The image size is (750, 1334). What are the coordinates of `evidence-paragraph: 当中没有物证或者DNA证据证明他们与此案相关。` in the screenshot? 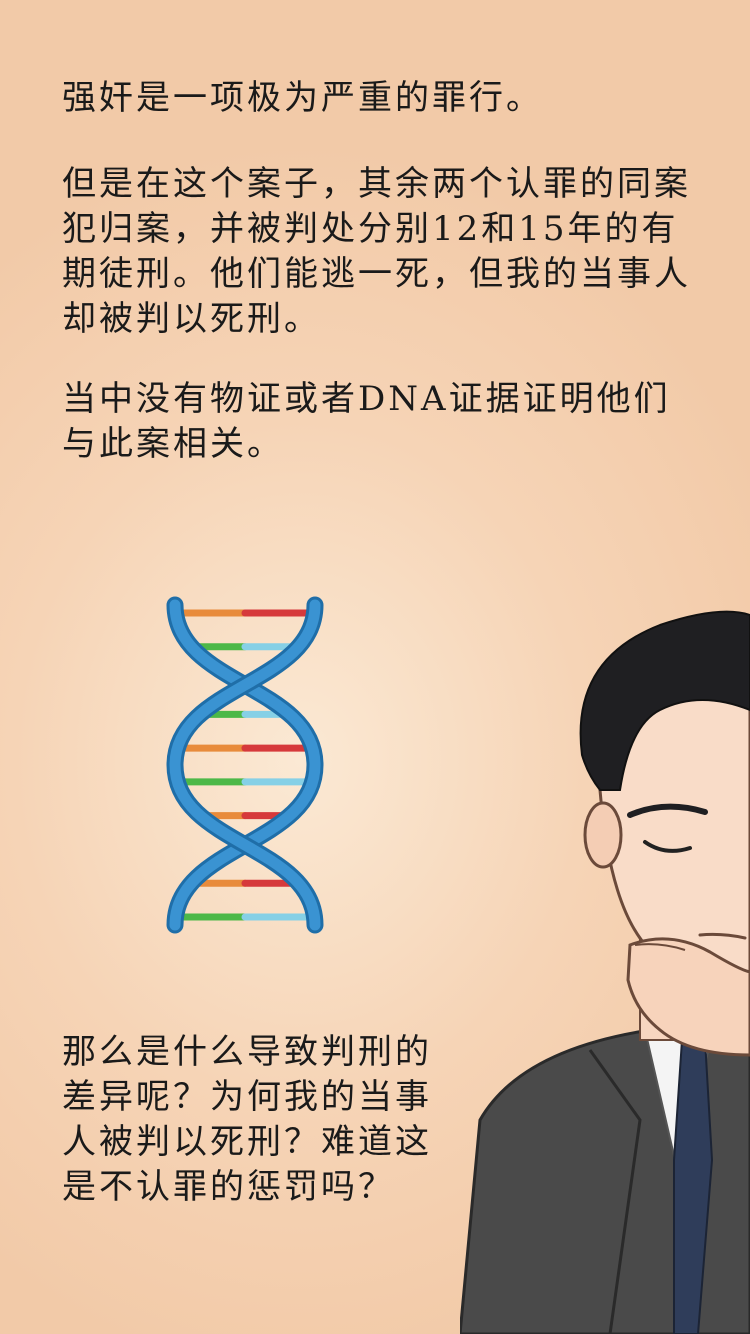 It's located at (366, 421).